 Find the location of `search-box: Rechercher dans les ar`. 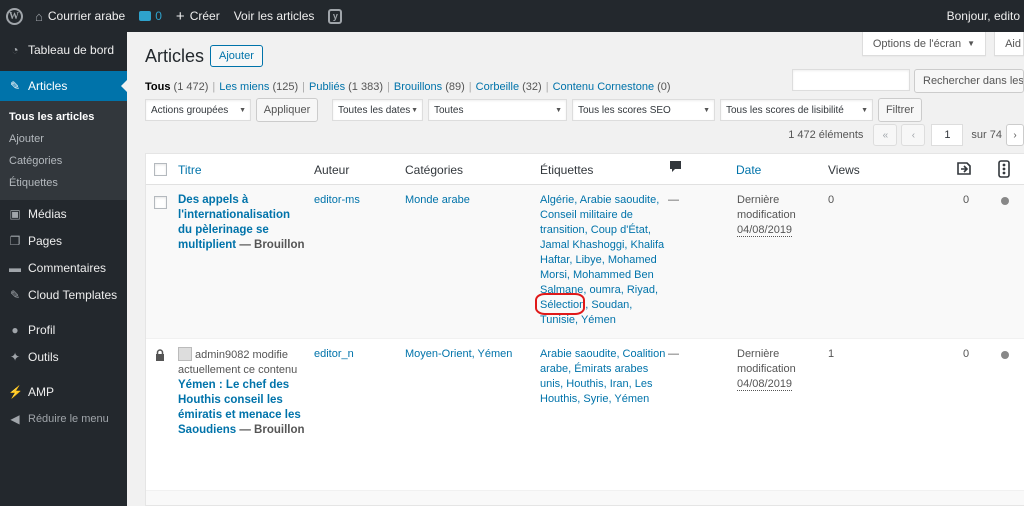

search-box: Rechercher dans les ar is located at coordinates (908, 81).